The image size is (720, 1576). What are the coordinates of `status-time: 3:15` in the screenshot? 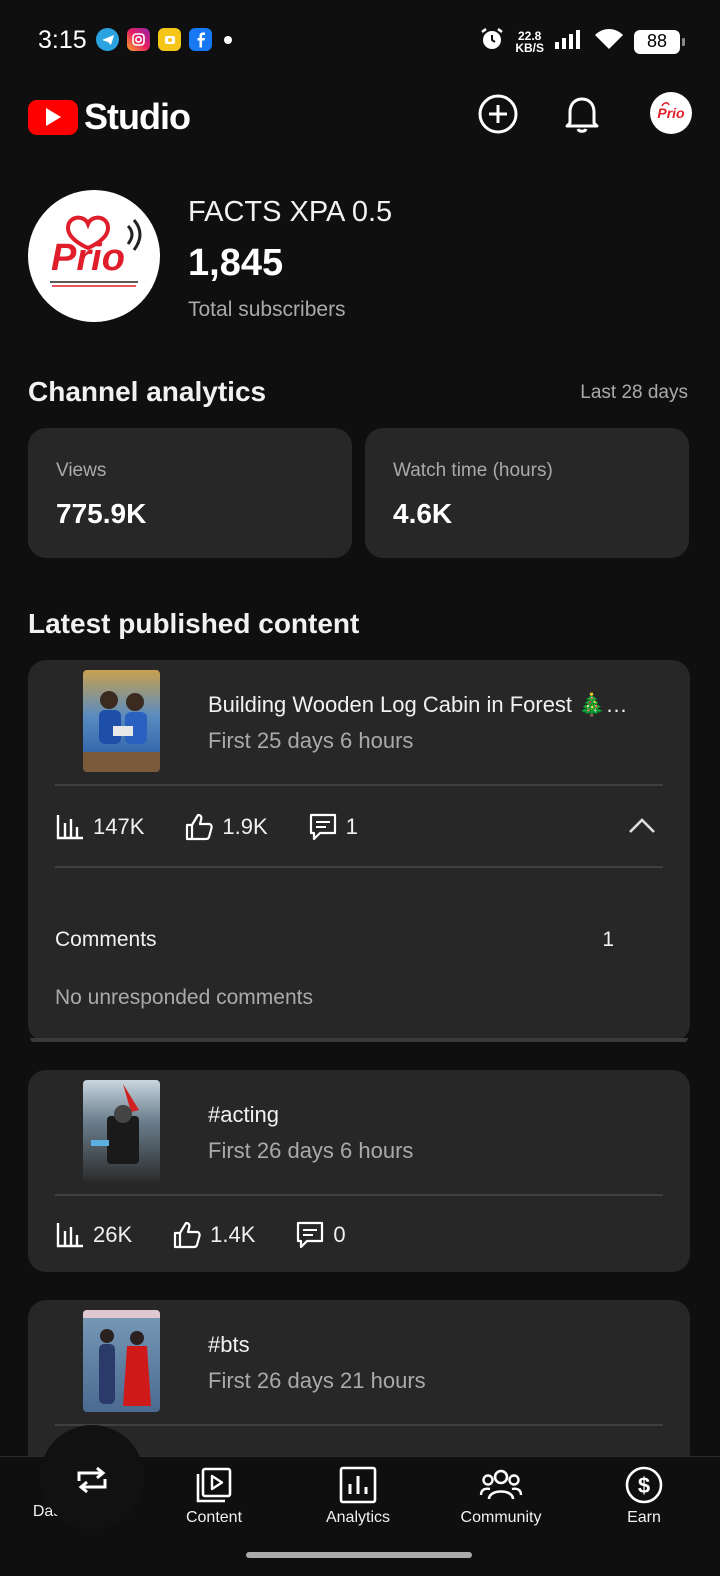 It's located at (62, 40).